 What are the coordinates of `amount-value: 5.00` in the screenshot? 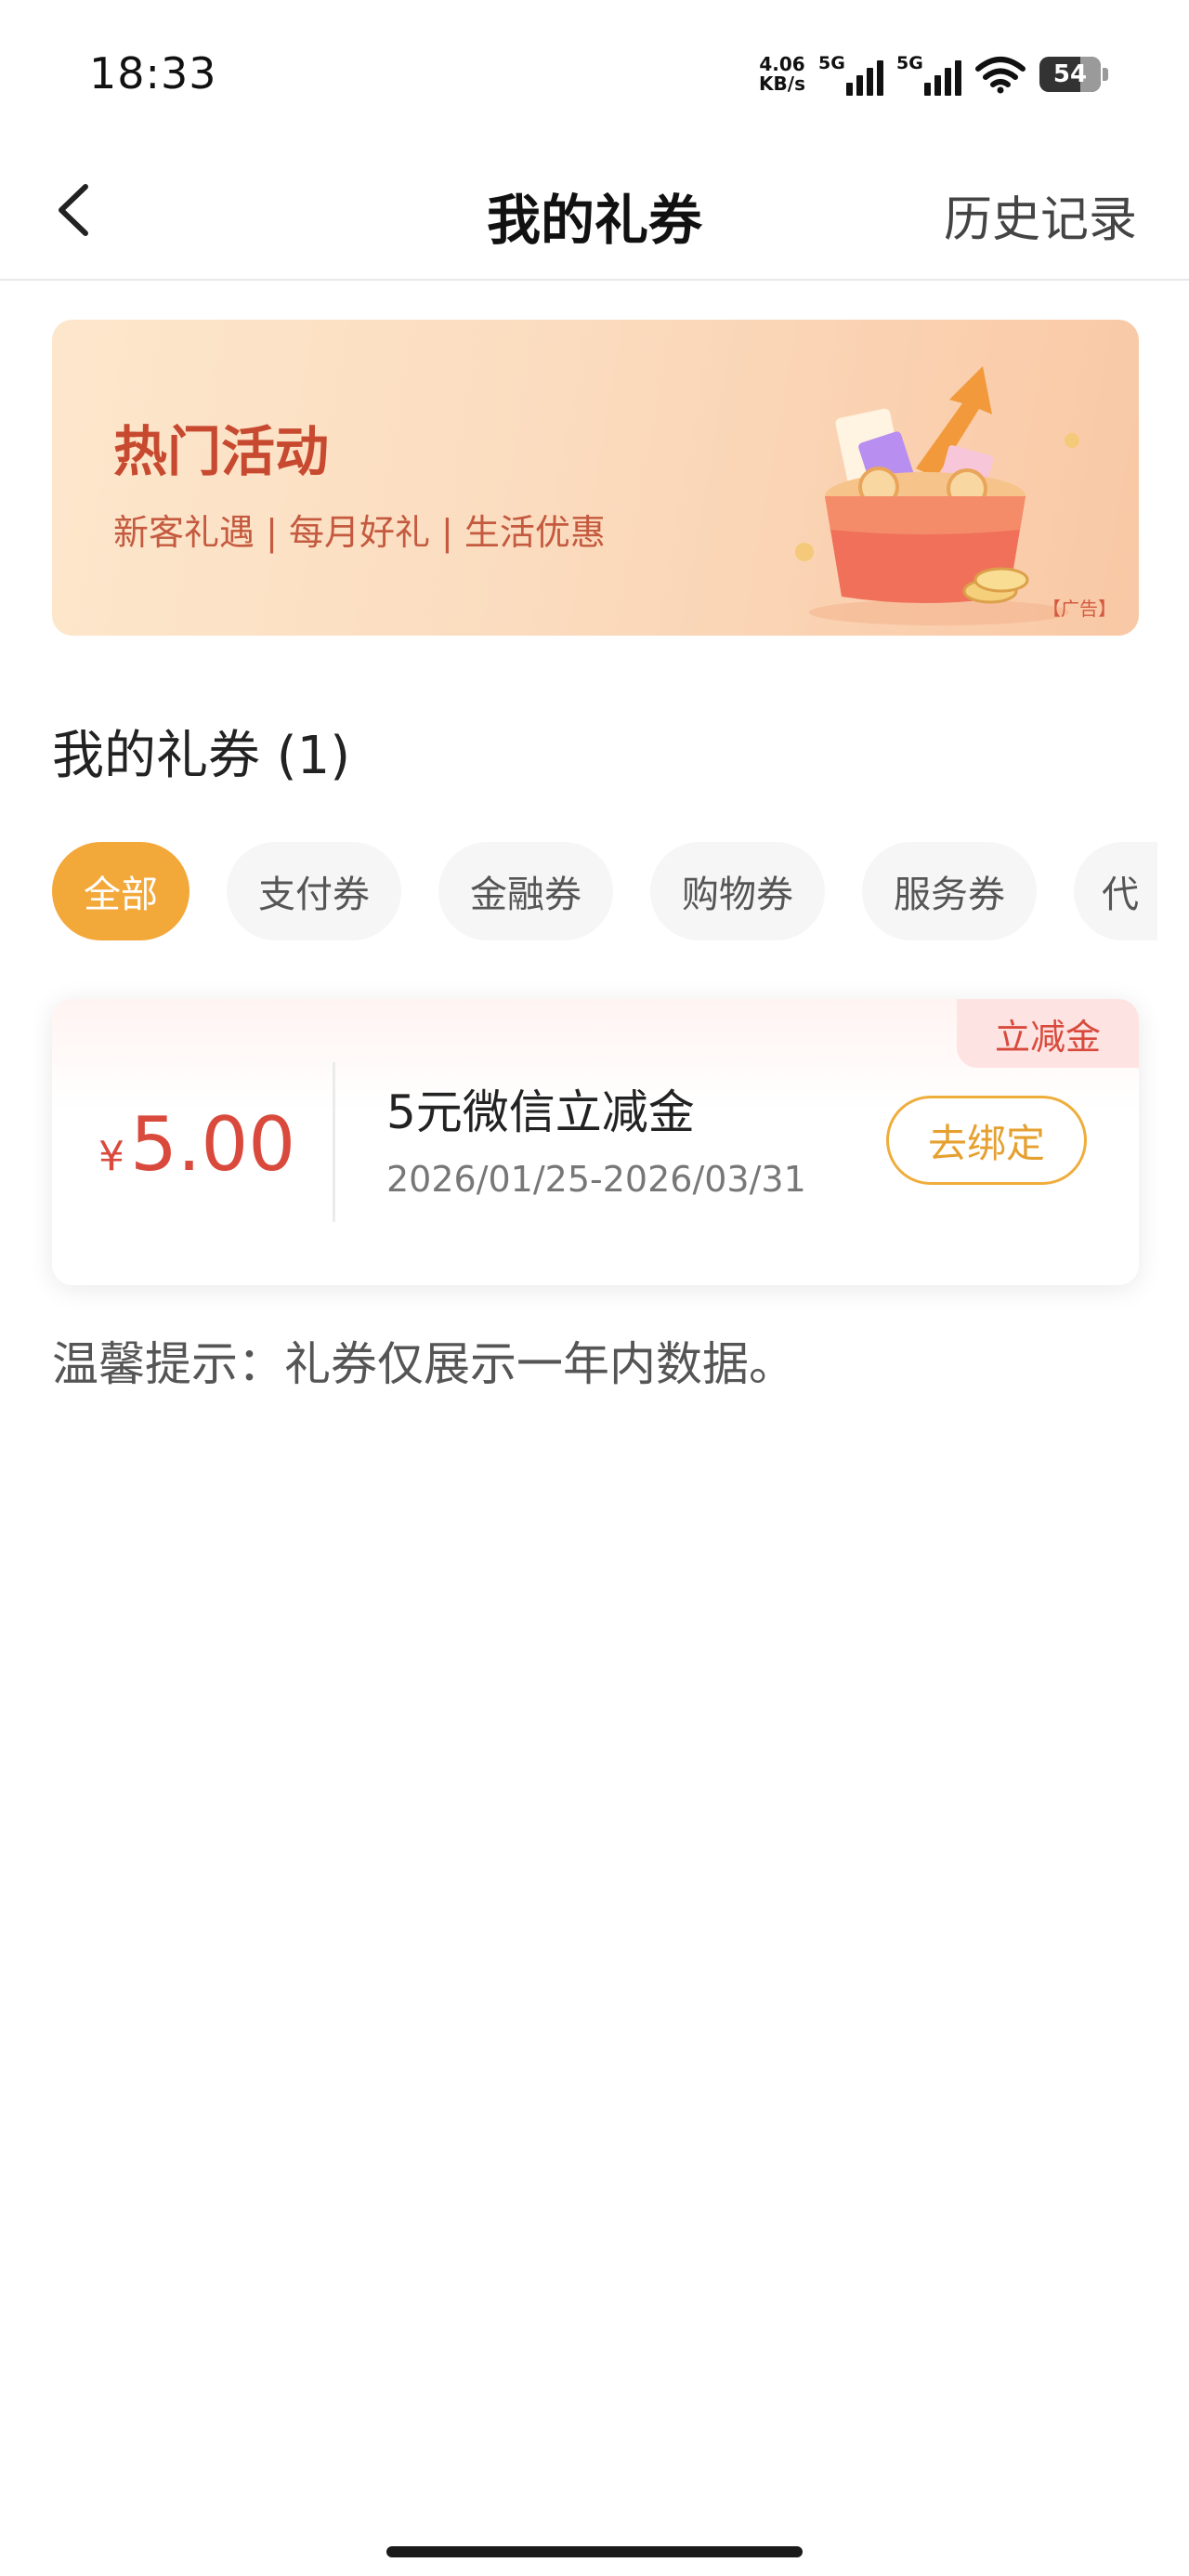 It's located at (213, 1144).